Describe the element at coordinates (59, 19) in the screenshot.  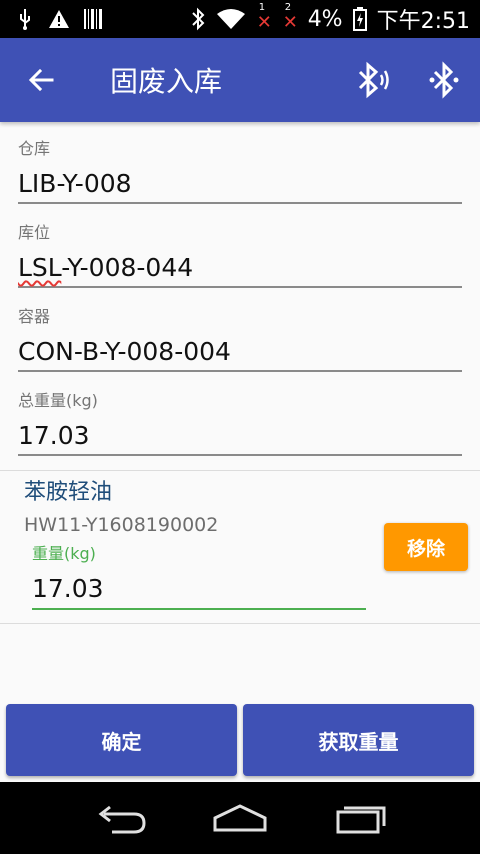
I see `warning-icon` at that location.